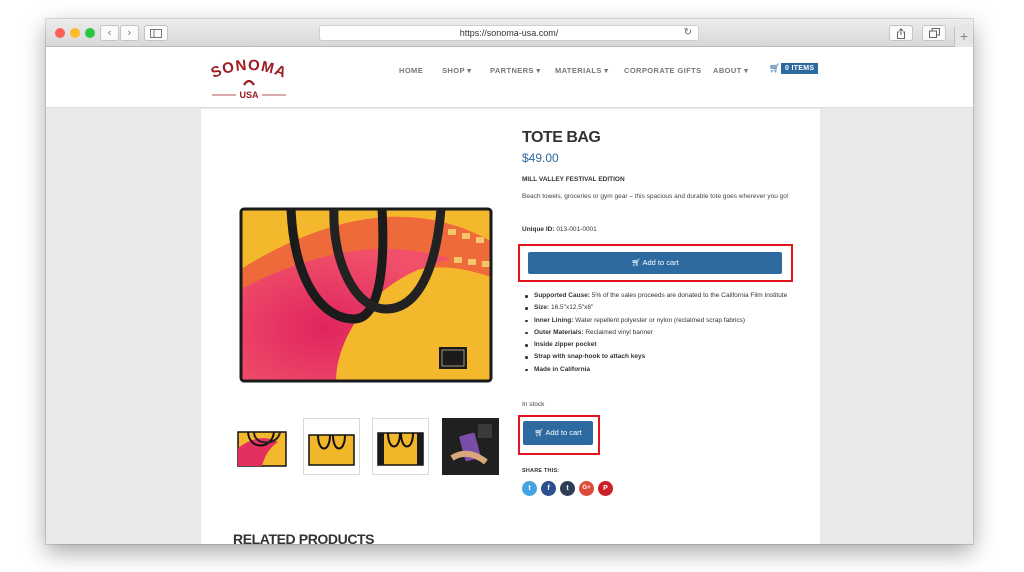  I want to click on add-to-cart-button-secondary: 🛒︎ Add to cart, so click(558, 433).